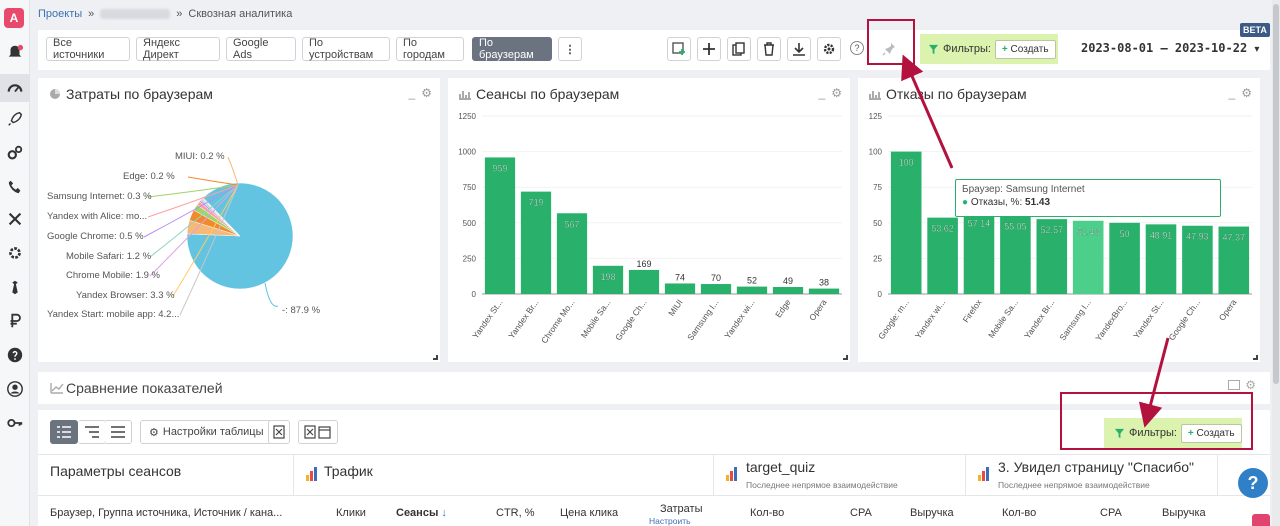 Image resolution: width=1280 pixels, height=526 pixels. Describe the element at coordinates (470, 258) in the screenshot. I see `y-tick-label: 250` at that location.